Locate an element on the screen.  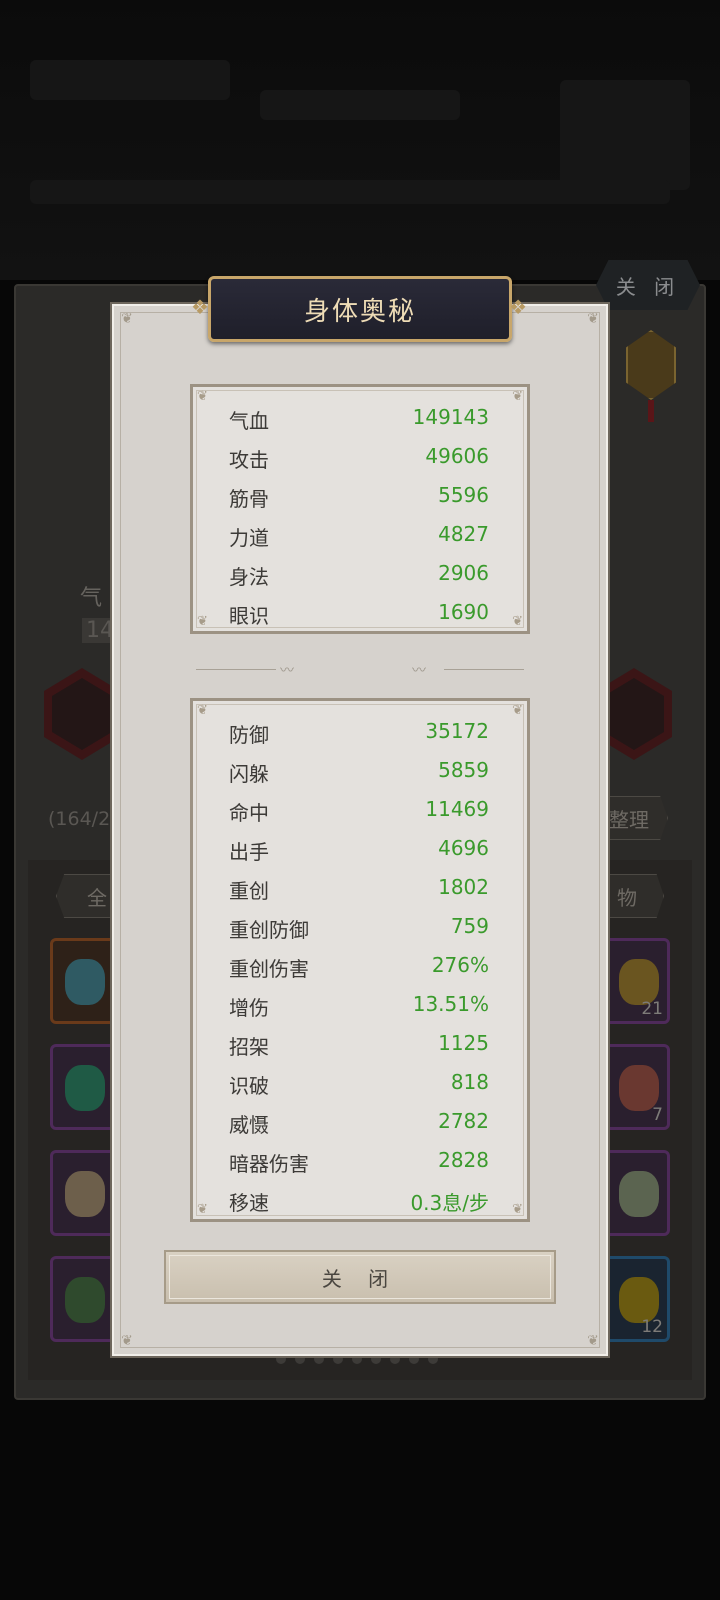
item-count: 7 is located at coordinates (657, 1115).